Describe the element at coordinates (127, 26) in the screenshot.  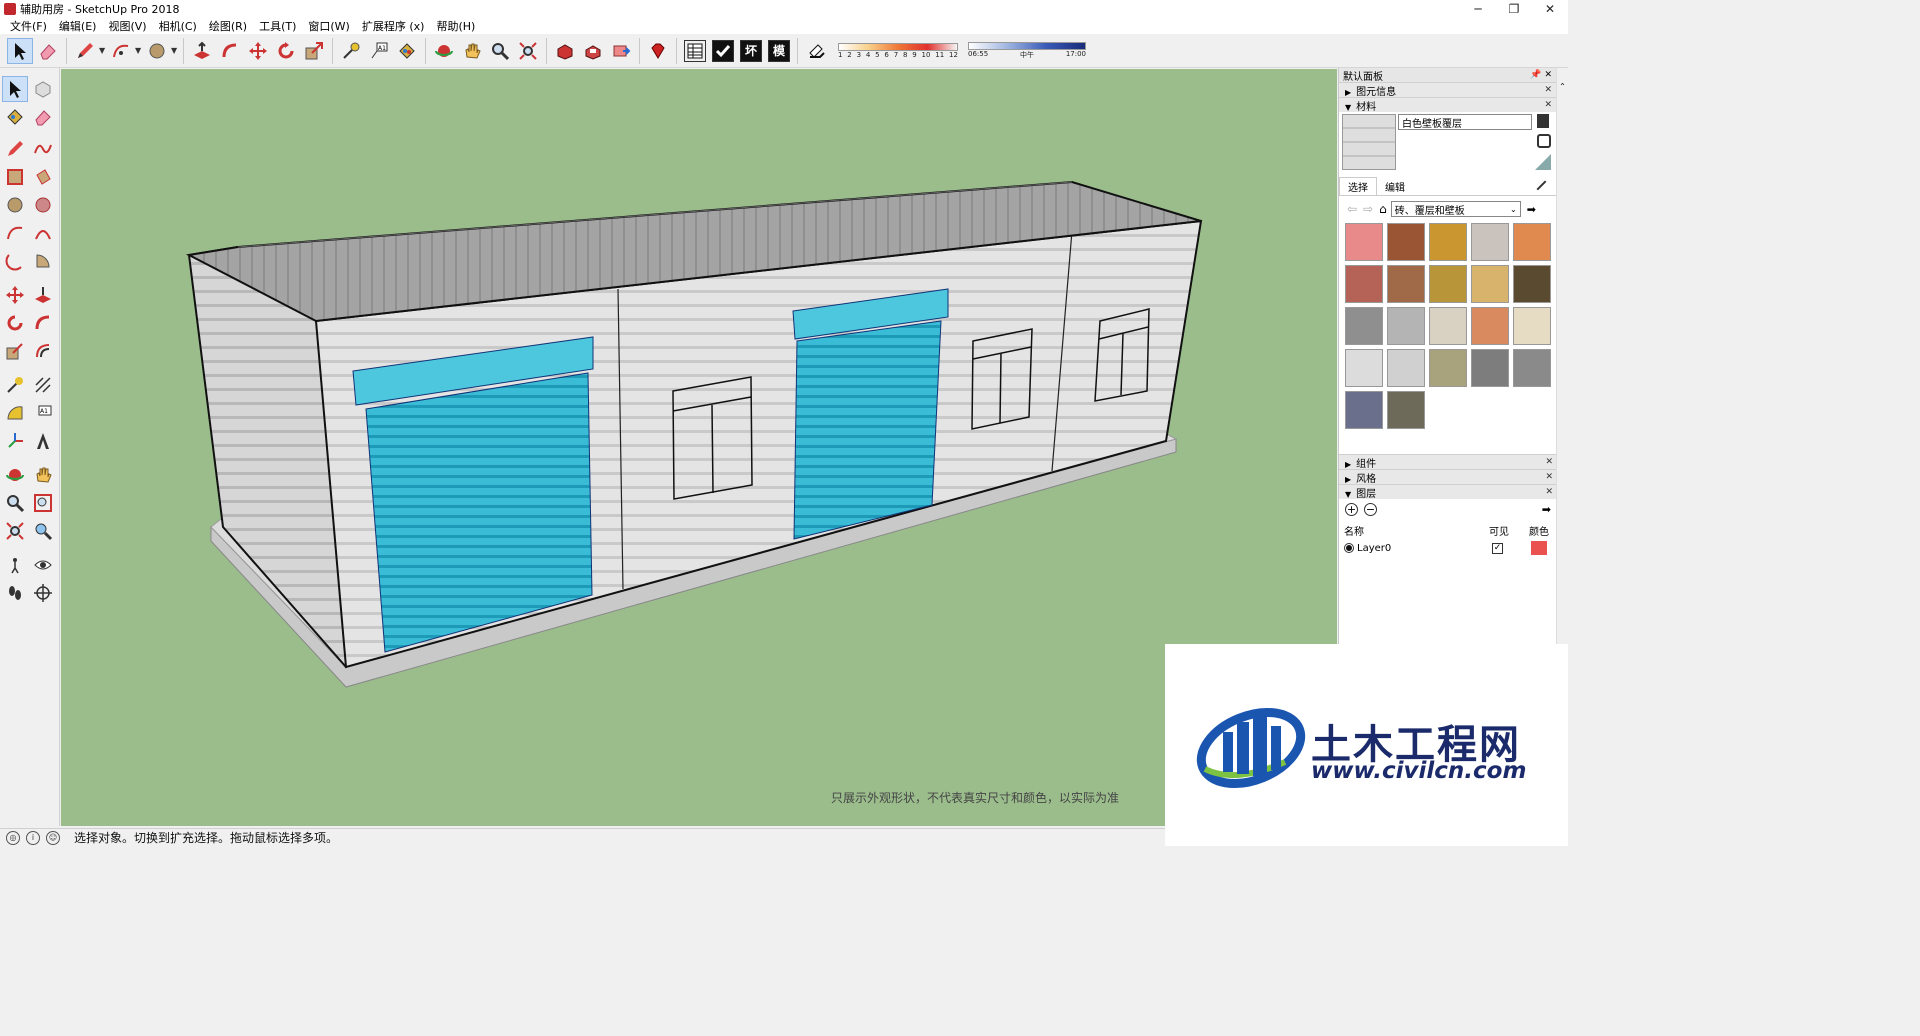
I see `menu-view: 视图(V)` at that location.